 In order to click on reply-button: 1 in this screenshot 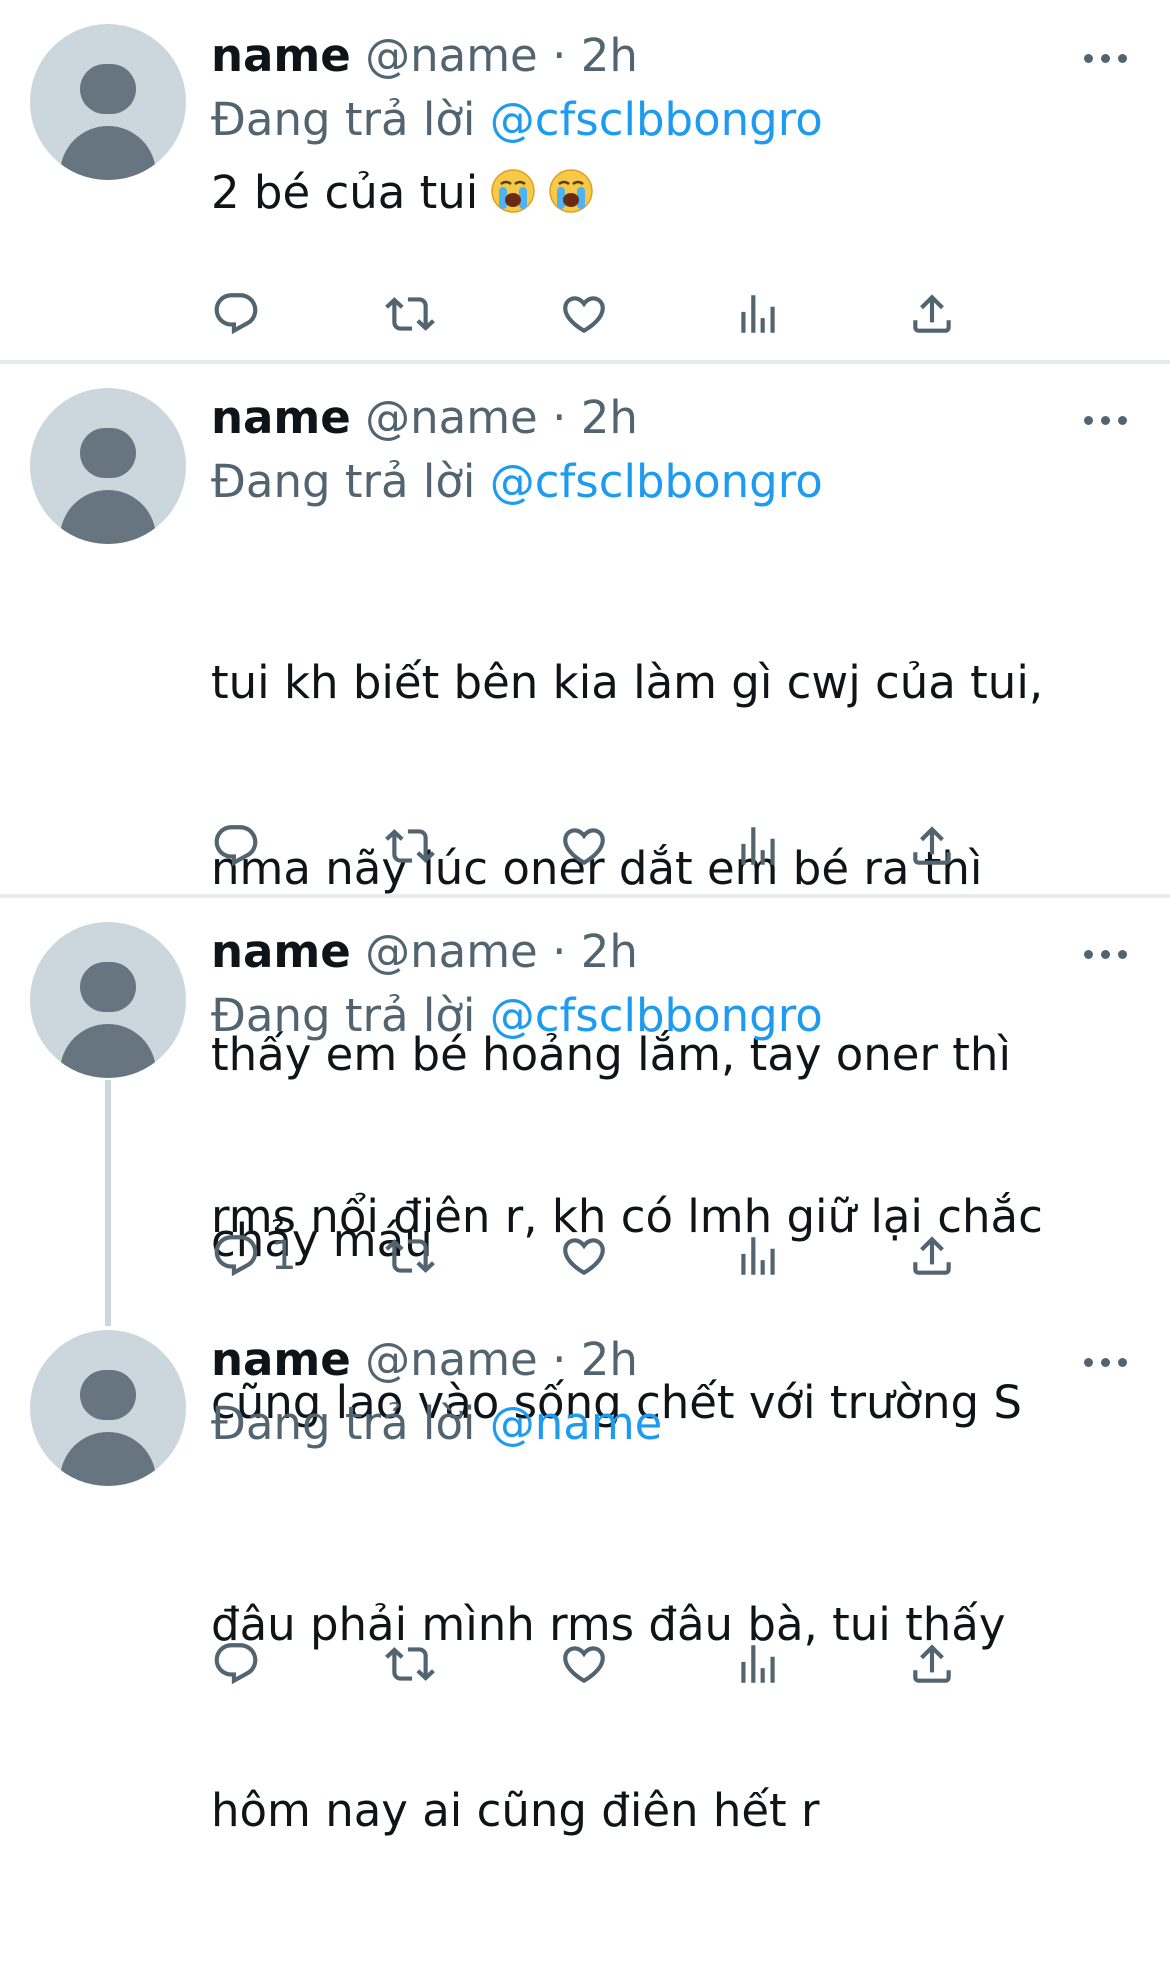, I will do `click(253, 1256)`.